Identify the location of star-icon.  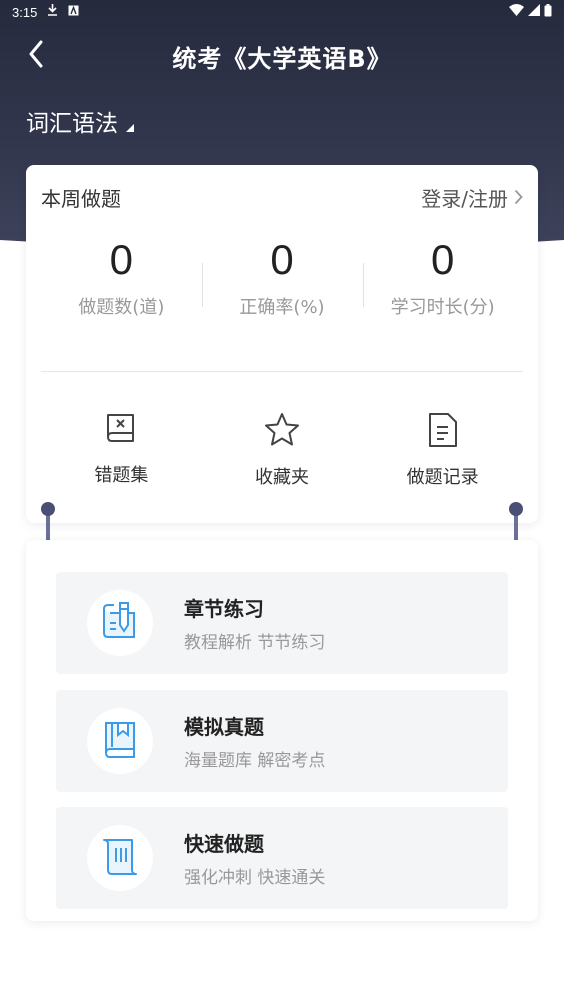
(282, 432).